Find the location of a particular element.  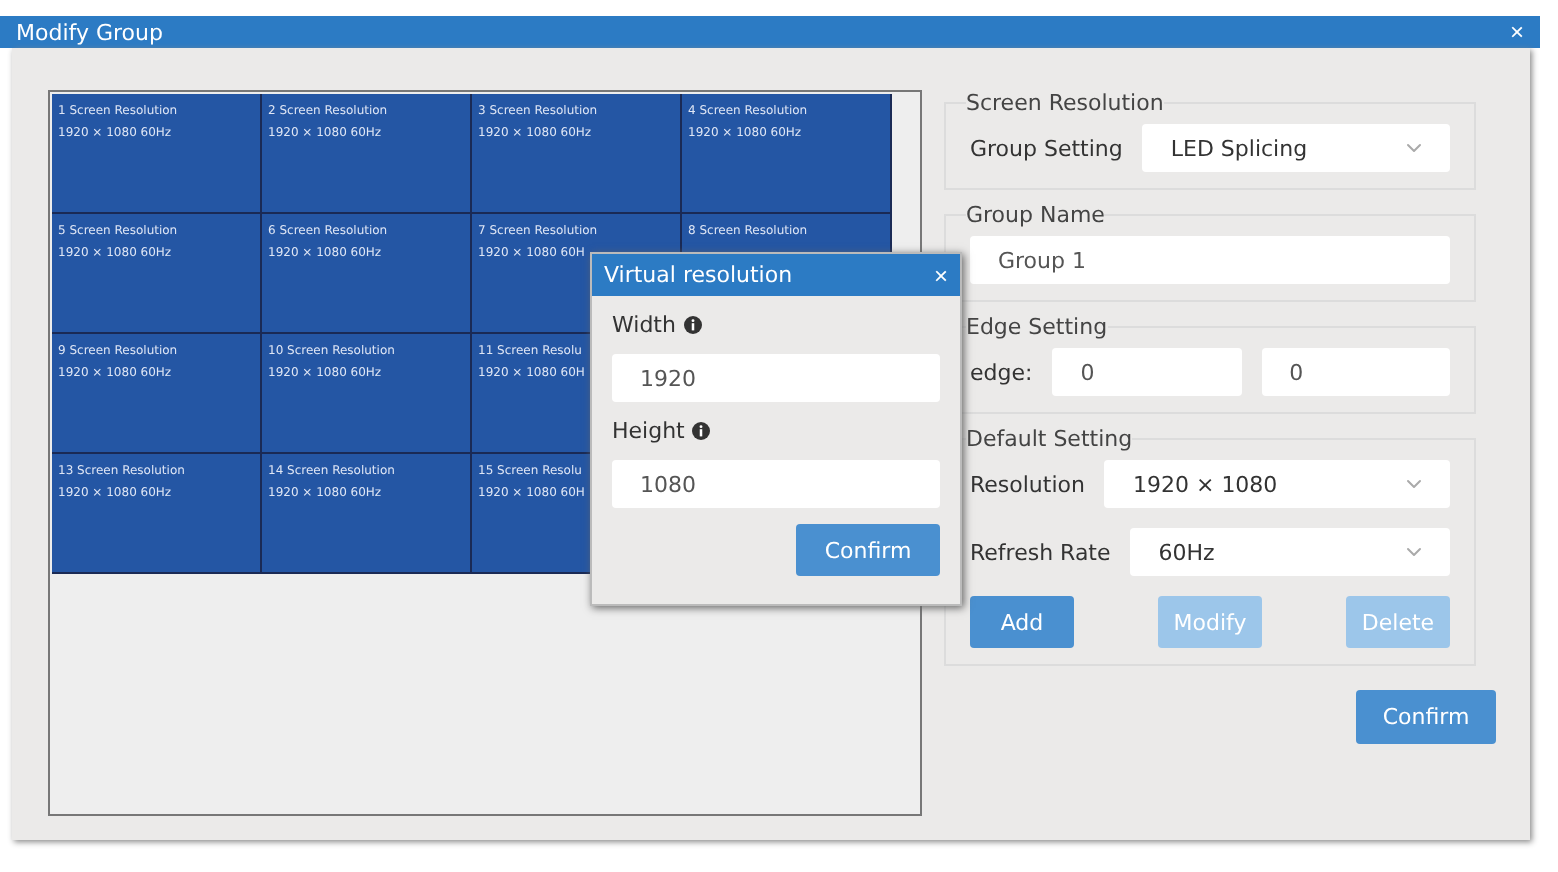

group-legend: Default Setting is located at coordinates (1049, 439).